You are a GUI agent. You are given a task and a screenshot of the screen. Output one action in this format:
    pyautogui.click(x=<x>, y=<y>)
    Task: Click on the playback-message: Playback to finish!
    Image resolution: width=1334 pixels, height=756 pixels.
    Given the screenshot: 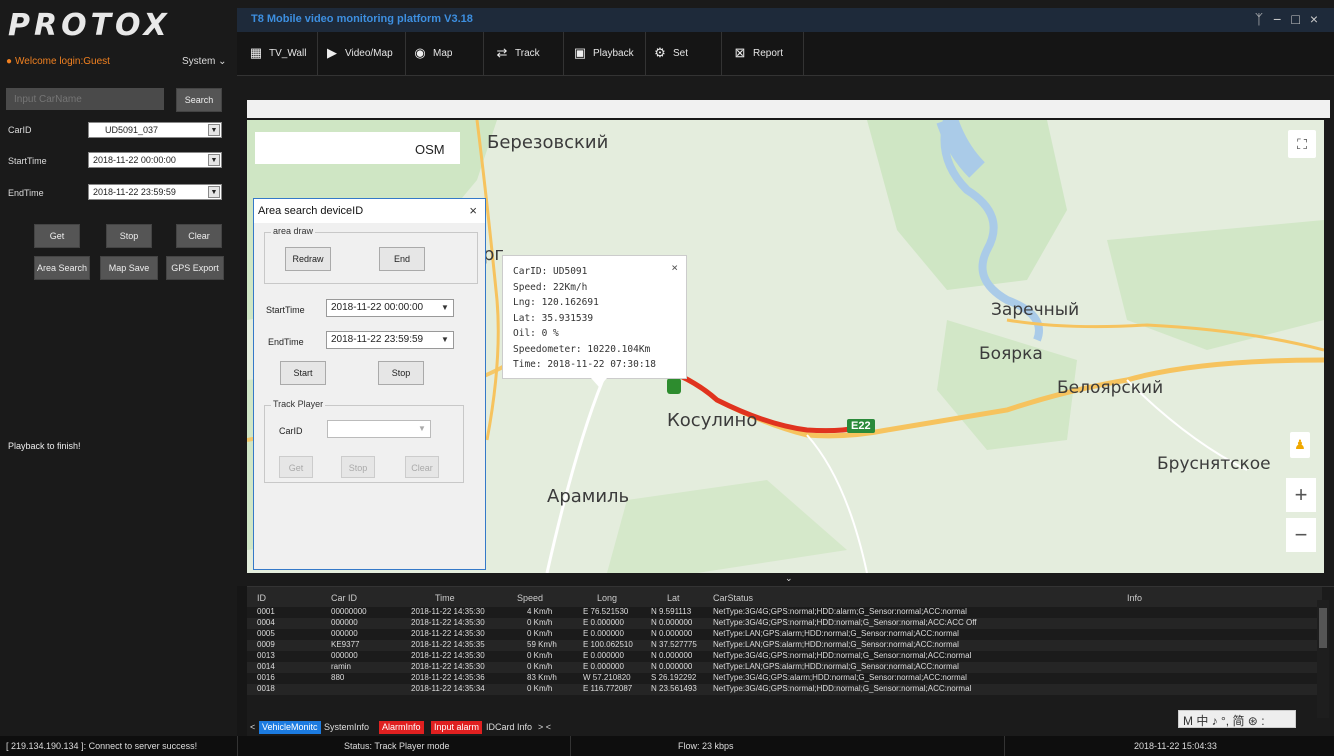 What is the action you would take?
    pyautogui.click(x=44, y=446)
    